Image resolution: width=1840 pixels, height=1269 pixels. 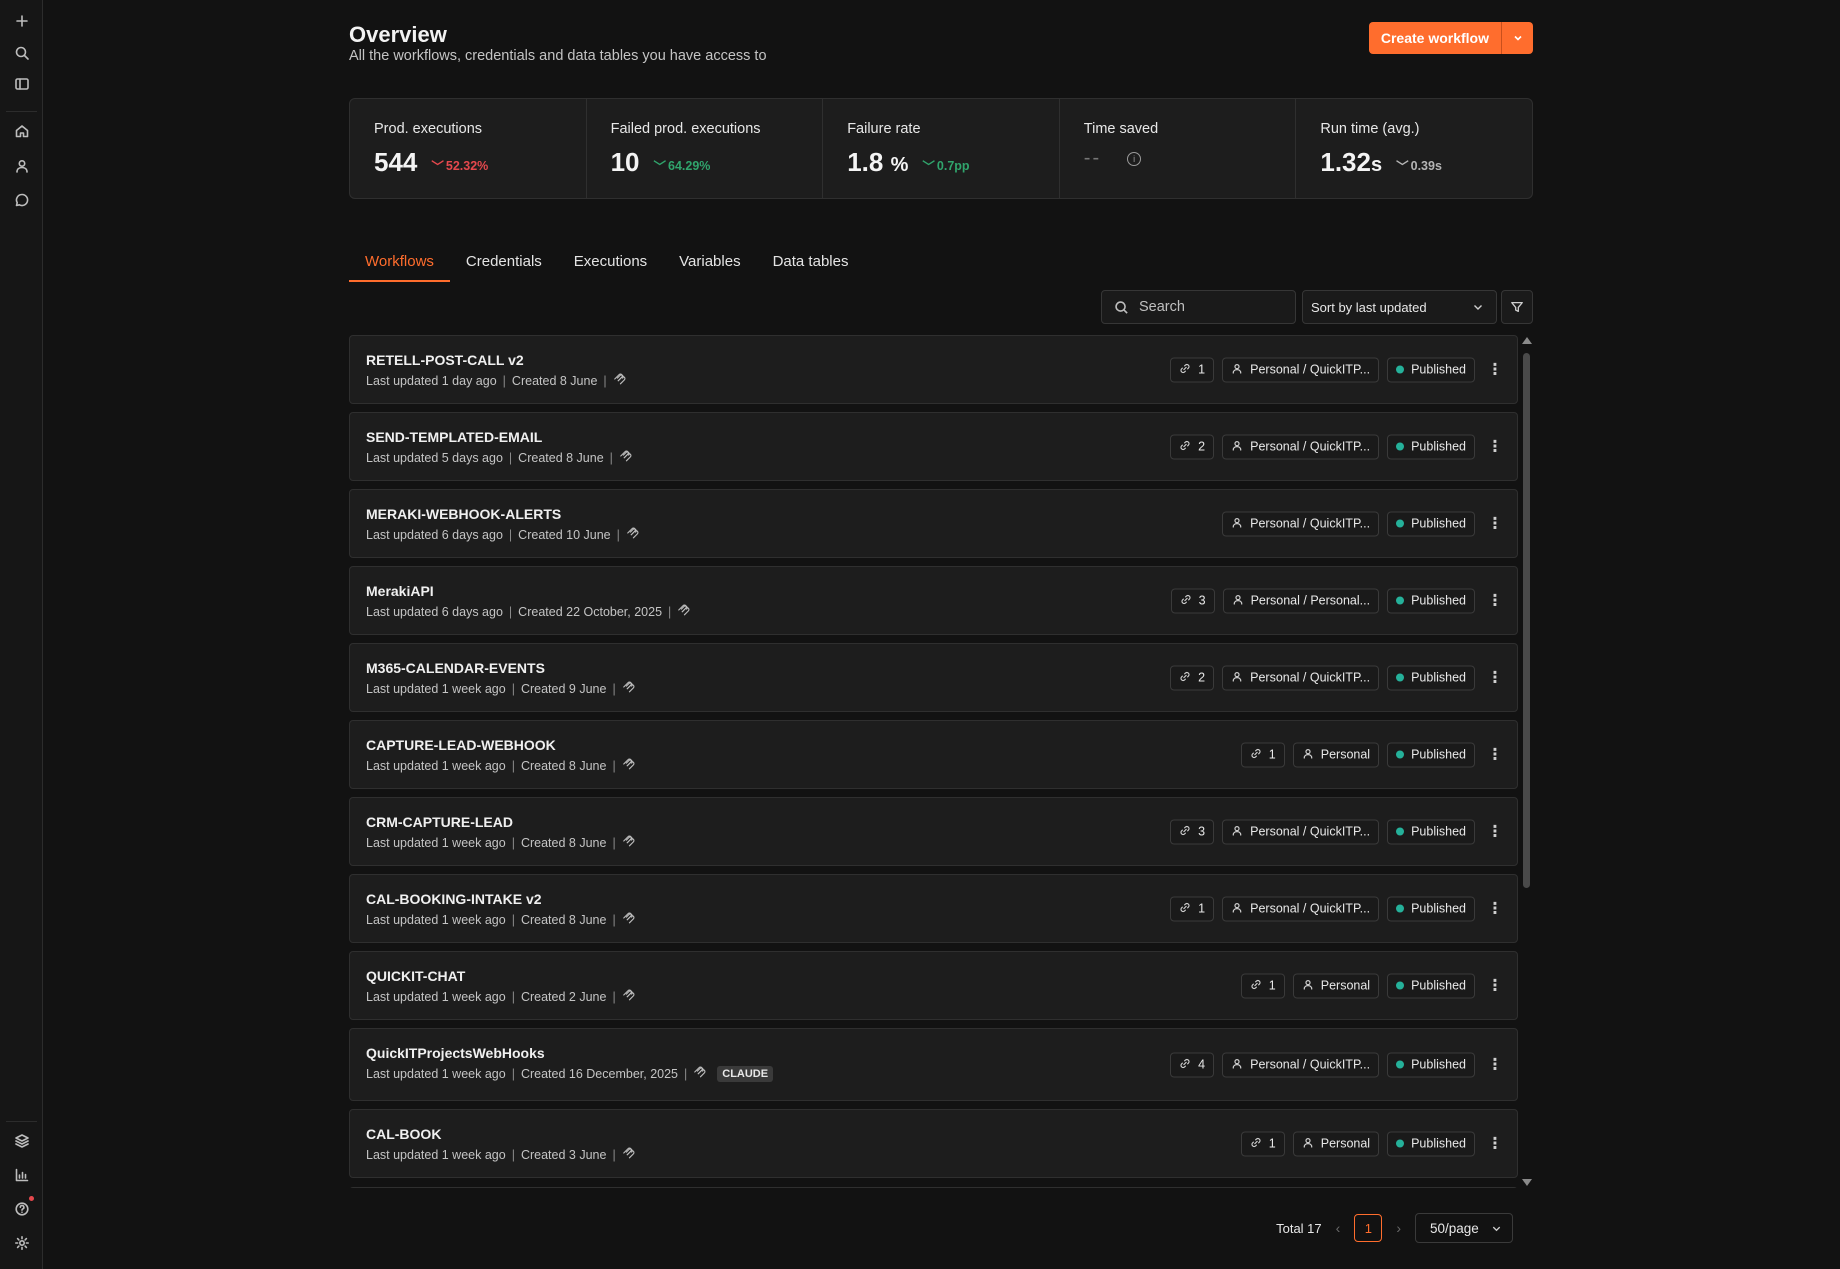 What do you see at coordinates (1368, 1228) in the screenshot?
I see `page-number: 1` at bounding box center [1368, 1228].